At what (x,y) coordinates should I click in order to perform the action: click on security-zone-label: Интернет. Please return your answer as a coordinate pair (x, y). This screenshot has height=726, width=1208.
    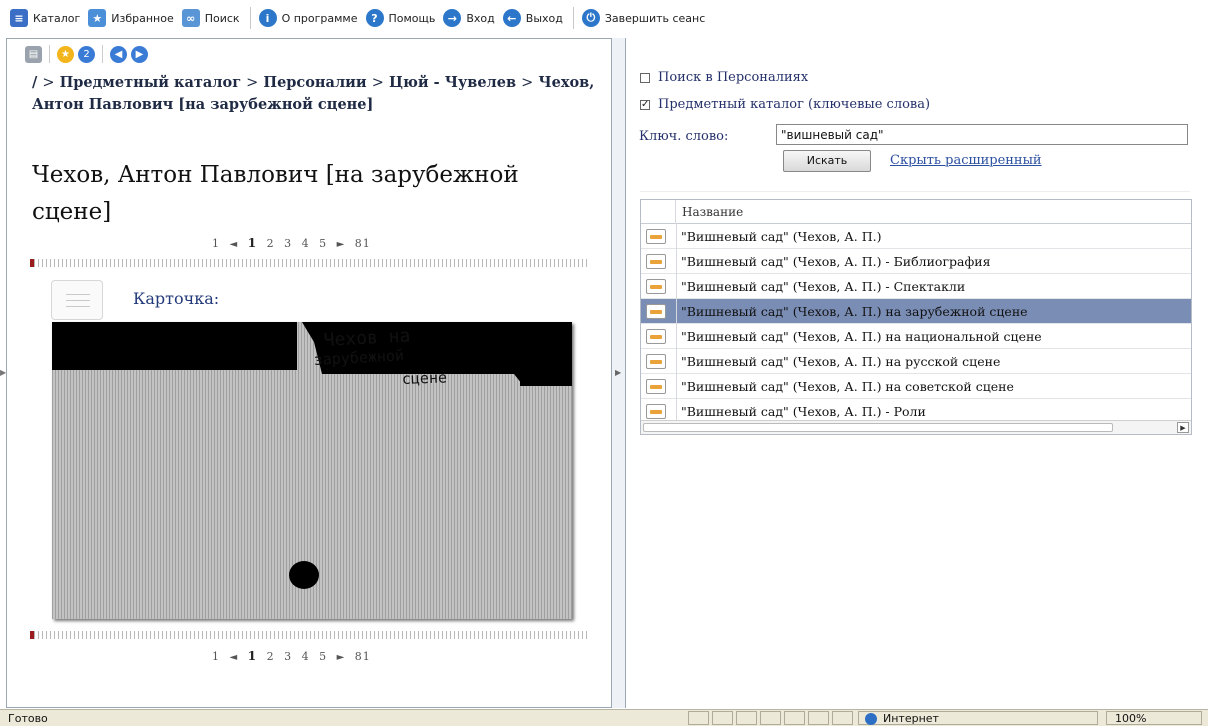
    Looking at the image, I should click on (911, 718).